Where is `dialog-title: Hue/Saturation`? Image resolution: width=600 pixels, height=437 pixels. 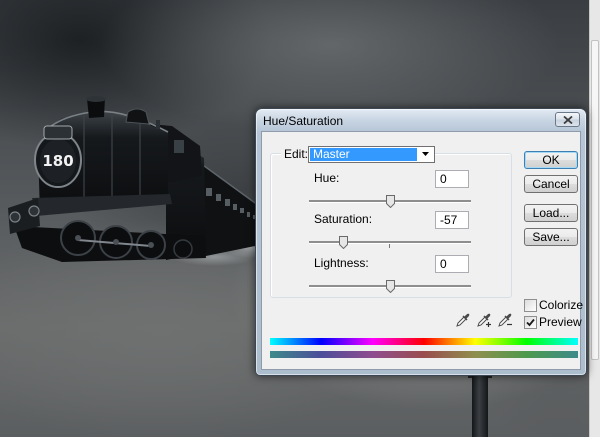
dialog-title: Hue/Saturation is located at coordinates (303, 121).